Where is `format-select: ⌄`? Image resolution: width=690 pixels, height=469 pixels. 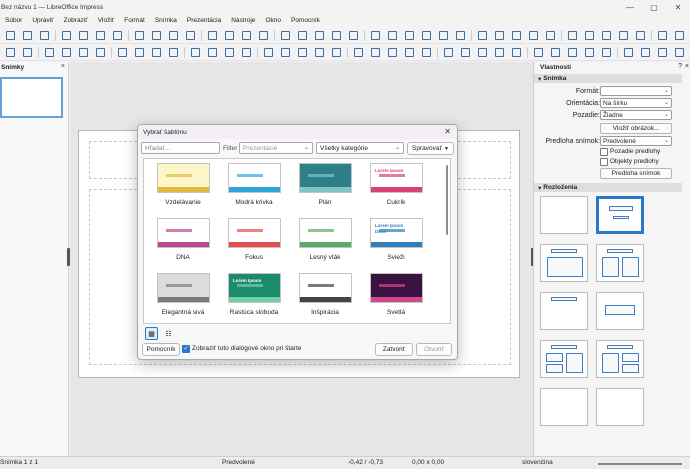
format-select: ⌄ is located at coordinates (636, 91).